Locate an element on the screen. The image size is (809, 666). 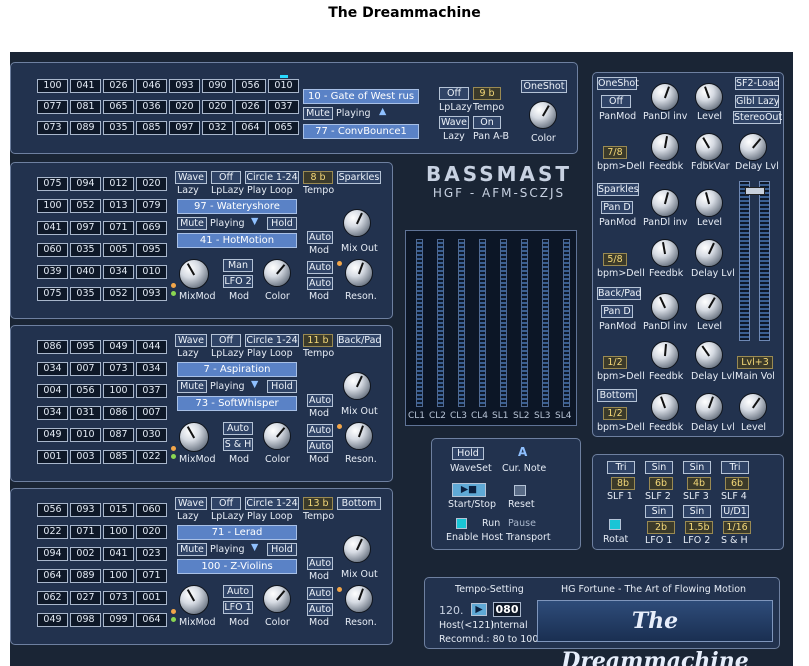
seq-cell: 095 is located at coordinates (151, 250).